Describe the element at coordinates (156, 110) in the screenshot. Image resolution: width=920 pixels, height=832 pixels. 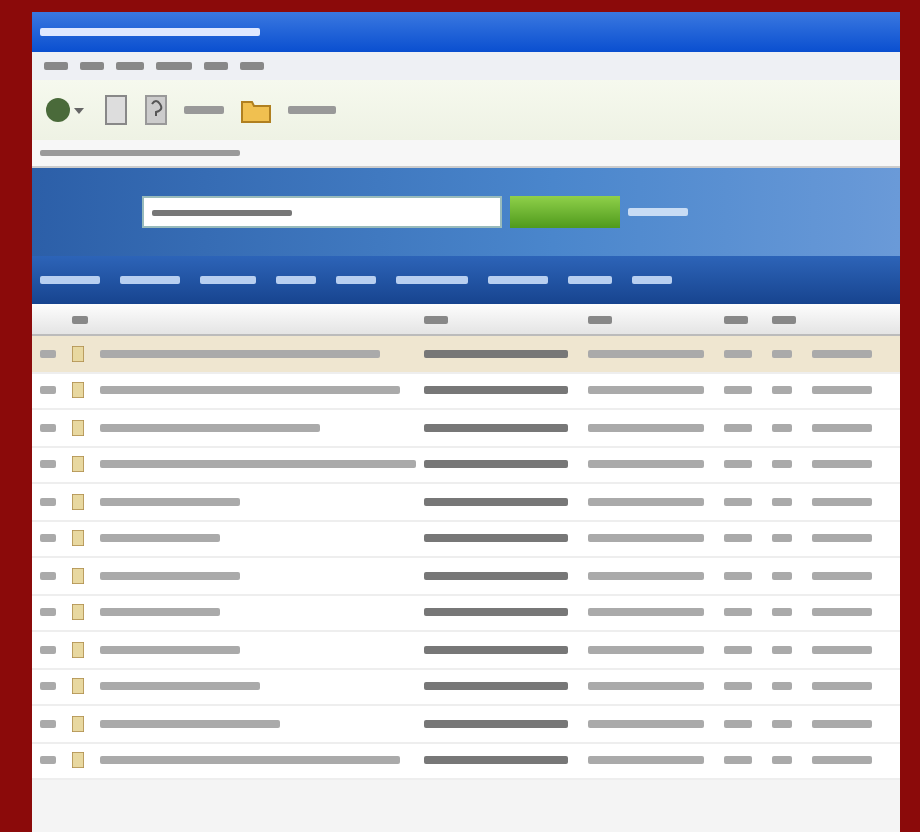
I see `help-icon` at that location.